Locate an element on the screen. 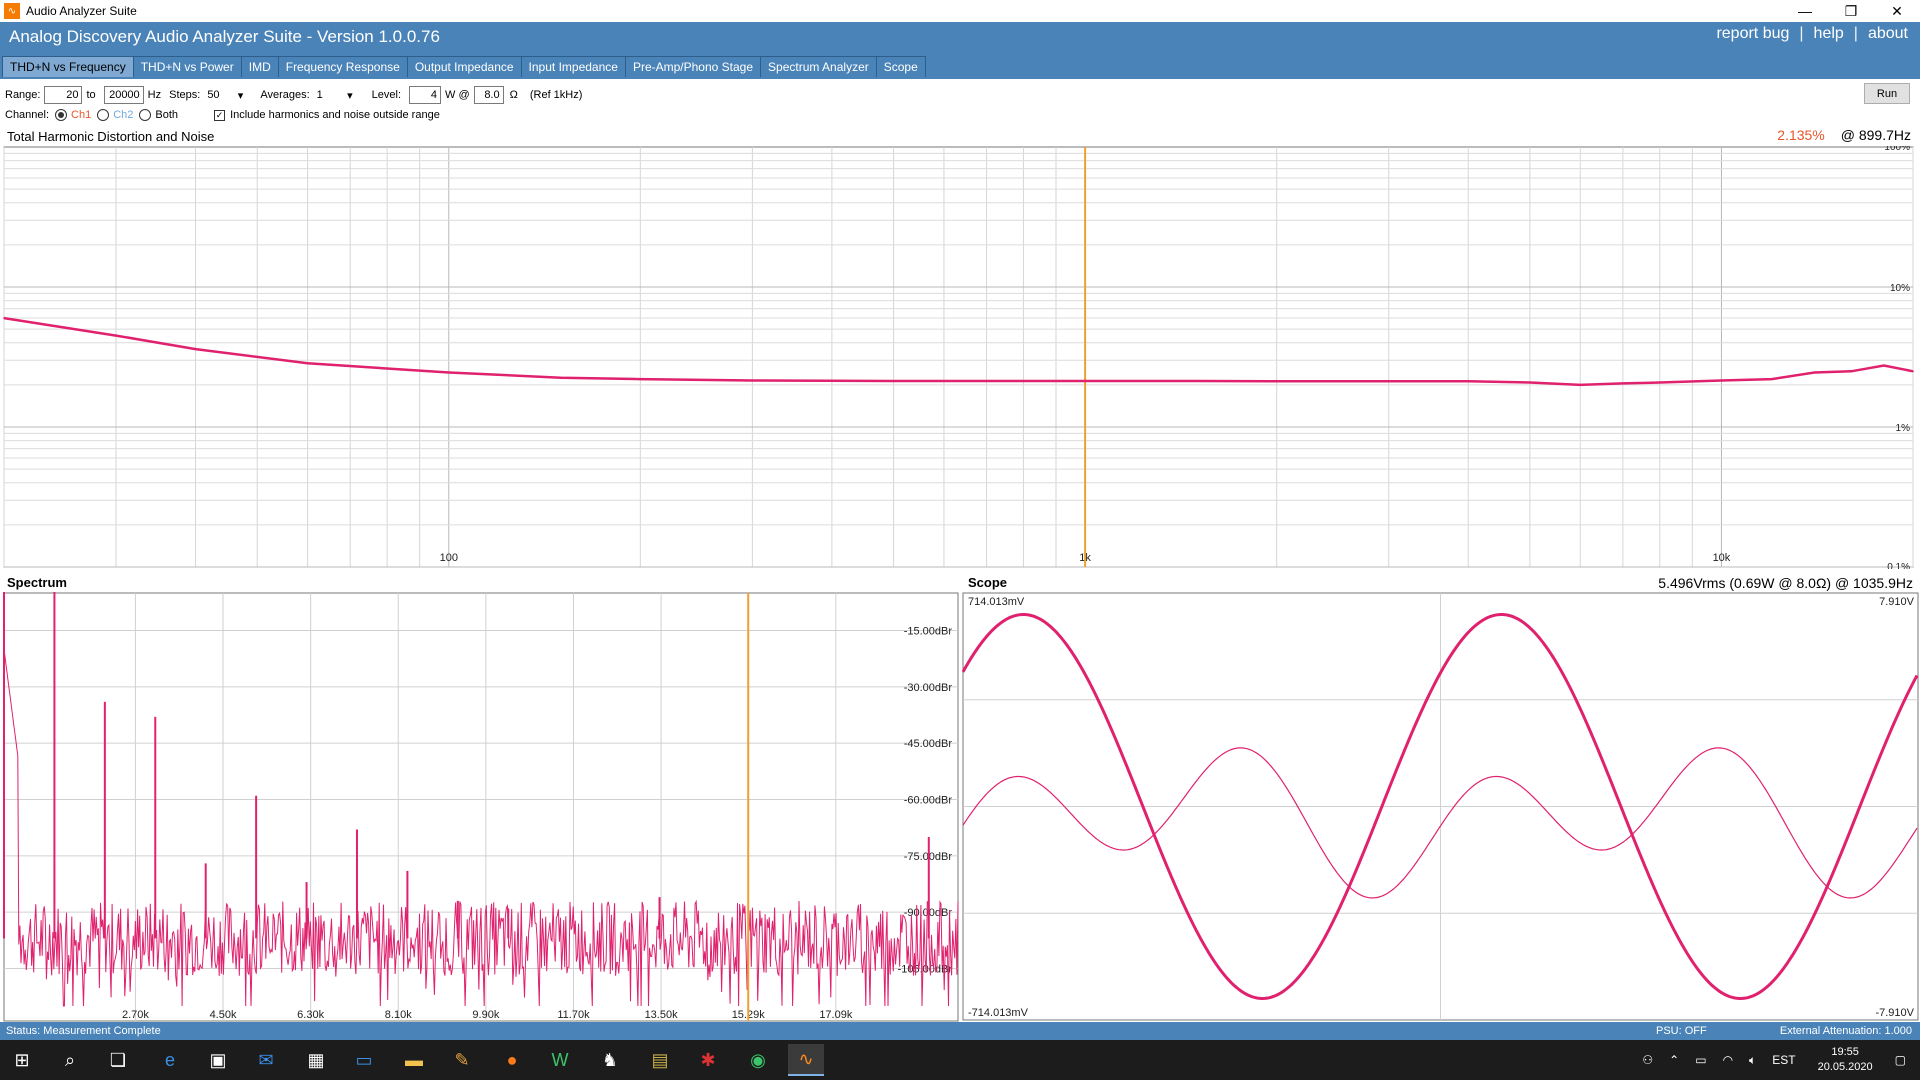 Image resolution: width=1920 pixels, height=1080 pixels. impedance-input: 8.0 is located at coordinates (488, 95).